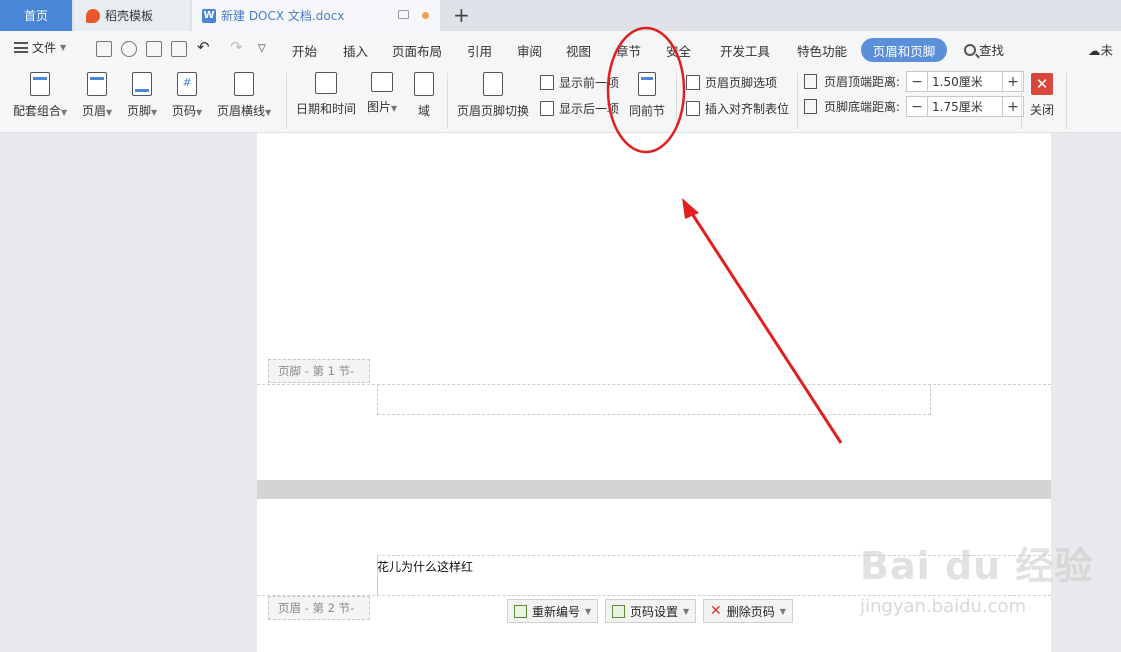 This screenshot has width=1121, height=652. What do you see at coordinates (94, 111) in the screenshot?
I see `header-label: 页眉` at bounding box center [94, 111].